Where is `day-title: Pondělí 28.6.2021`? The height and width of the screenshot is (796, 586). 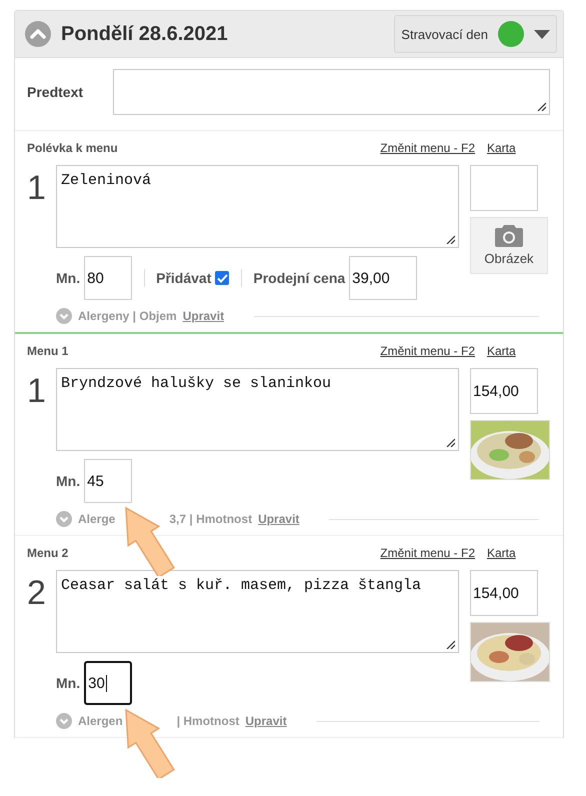
day-title: Pondělí 28.6.2021 is located at coordinates (145, 34).